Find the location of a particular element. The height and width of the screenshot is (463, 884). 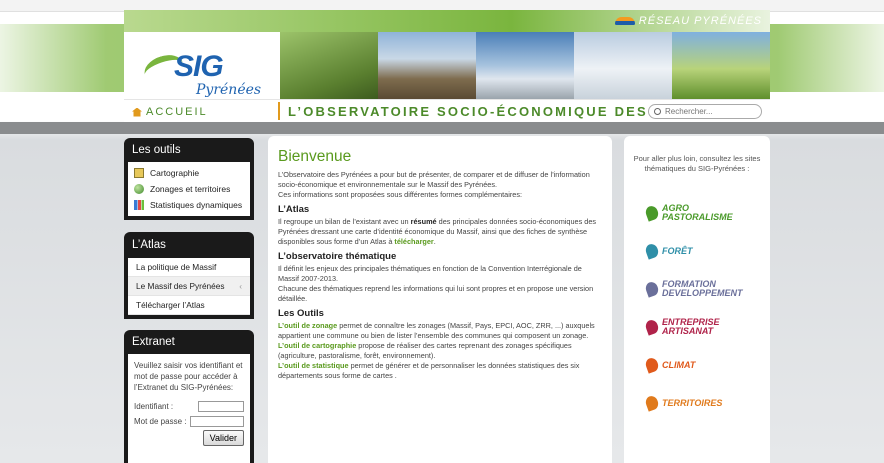

theme-label: AGRO PASTORALISME is located at coordinates (697, 213).